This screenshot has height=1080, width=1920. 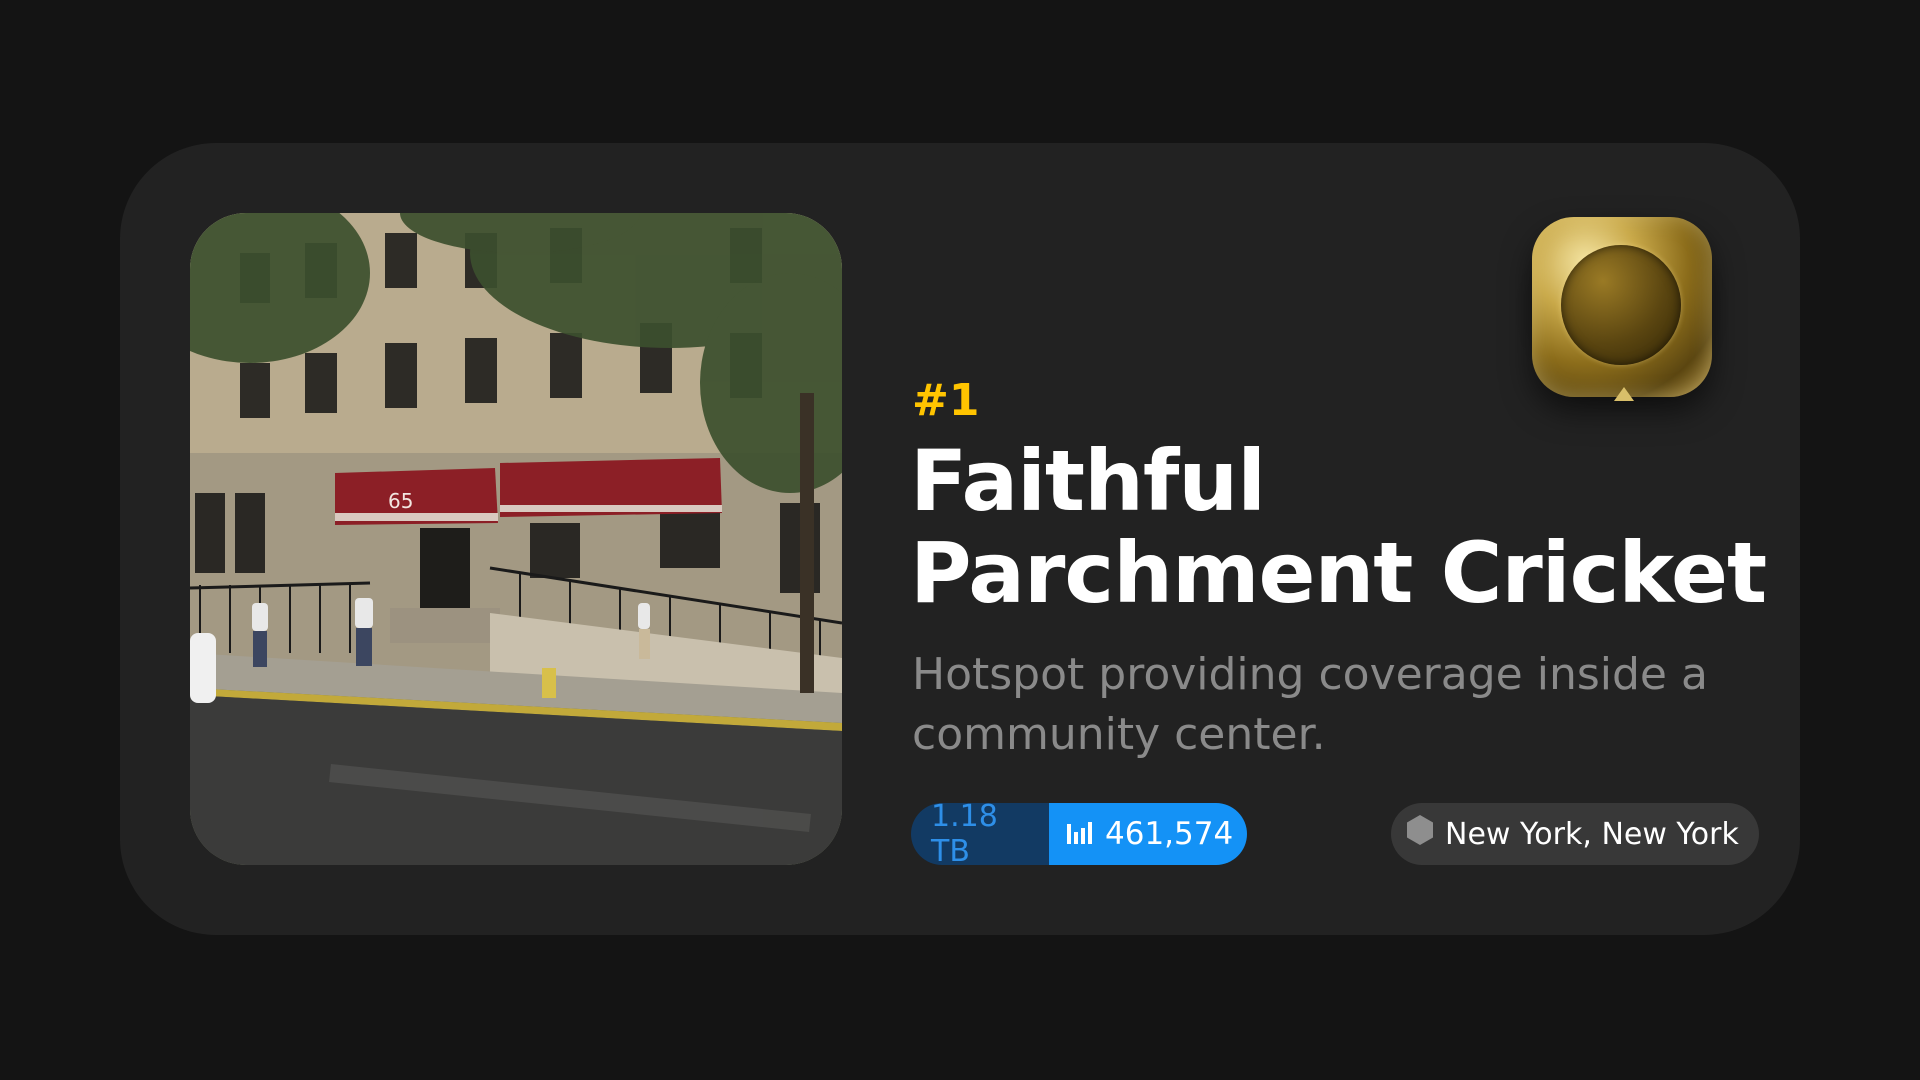 What do you see at coordinates (400, 501) in the screenshot?
I see `building-number: 65` at bounding box center [400, 501].